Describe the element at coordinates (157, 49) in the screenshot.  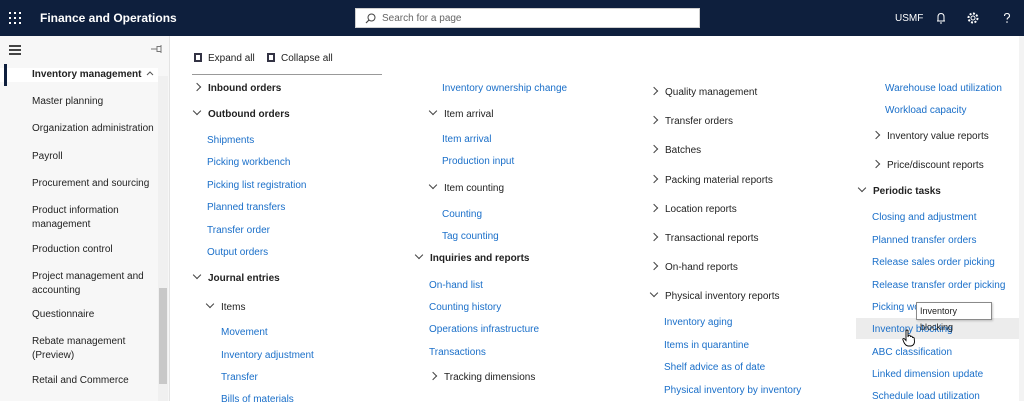
I see `pin-icon` at that location.